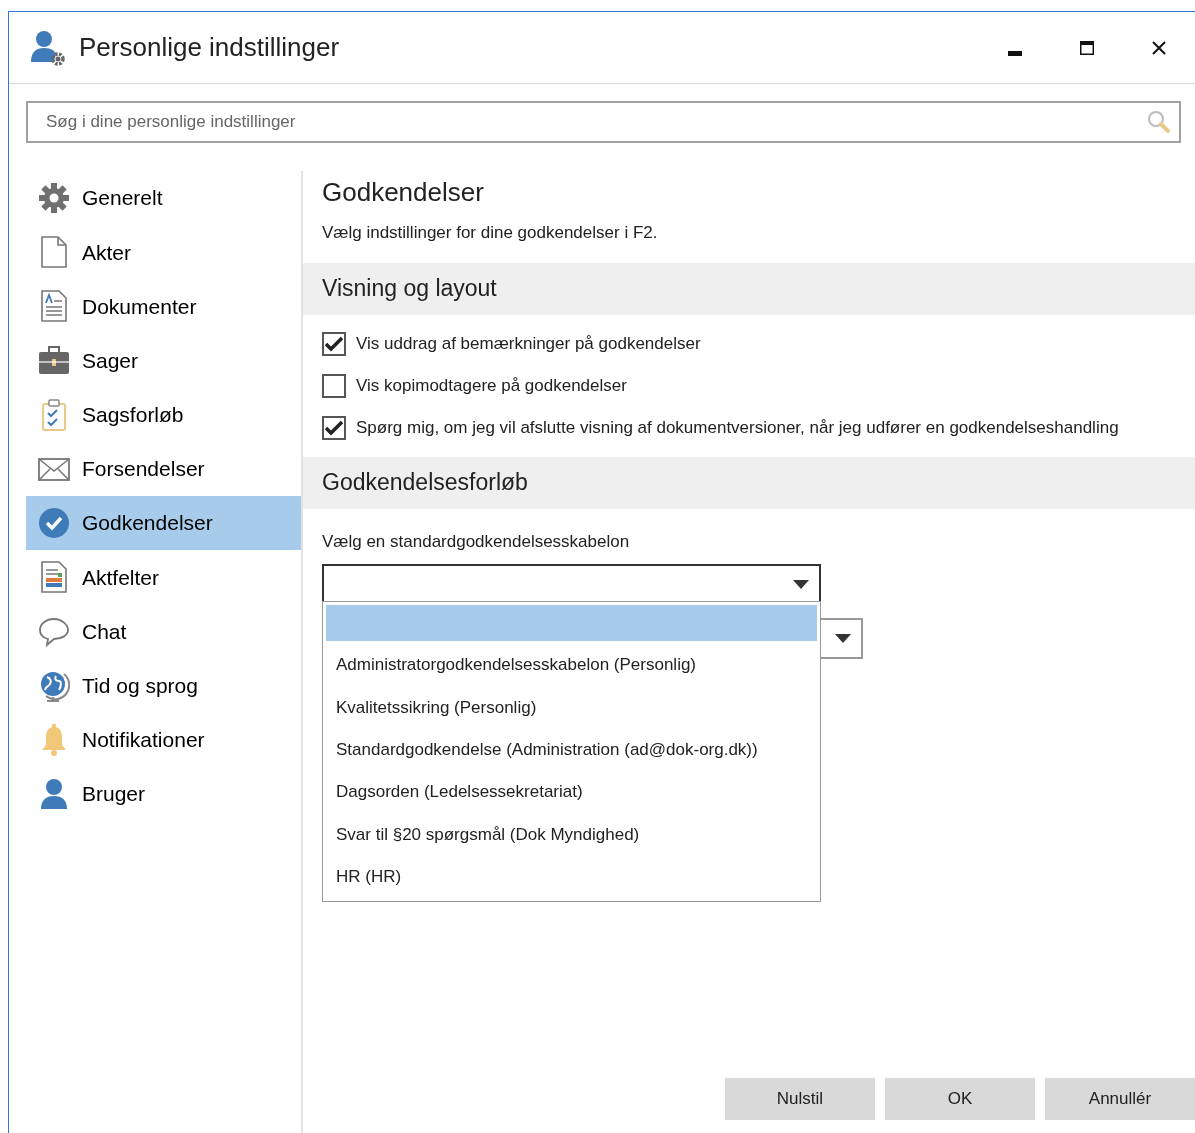  I want to click on sidebar-item: Godkendelser, so click(163, 523).